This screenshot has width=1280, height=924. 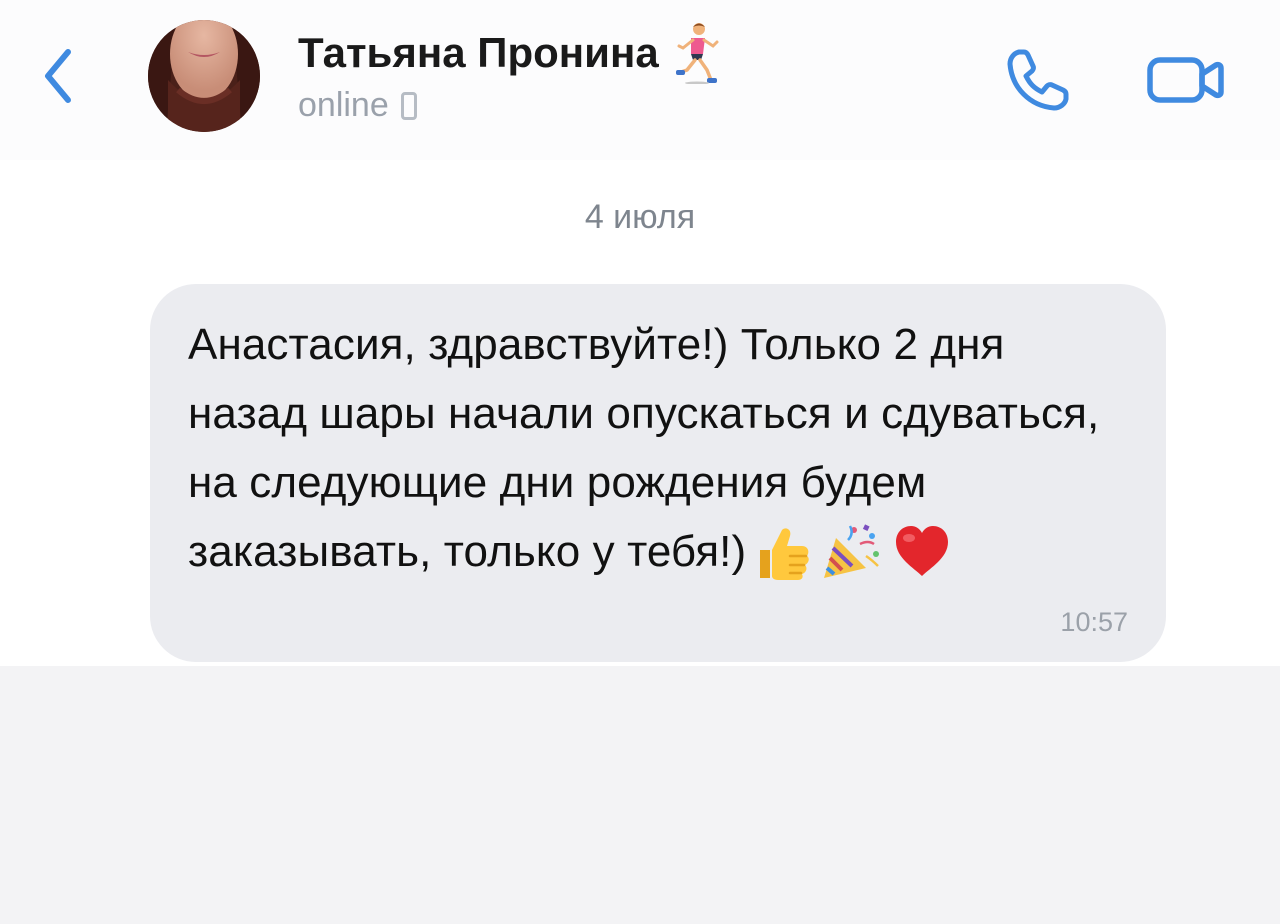 What do you see at coordinates (784, 554) in the screenshot?
I see `thumbs-up-icon` at bounding box center [784, 554].